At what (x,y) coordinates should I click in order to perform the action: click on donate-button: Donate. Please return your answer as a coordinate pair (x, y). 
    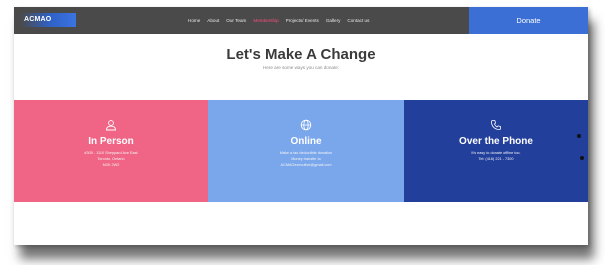
    Looking at the image, I should click on (528, 20).